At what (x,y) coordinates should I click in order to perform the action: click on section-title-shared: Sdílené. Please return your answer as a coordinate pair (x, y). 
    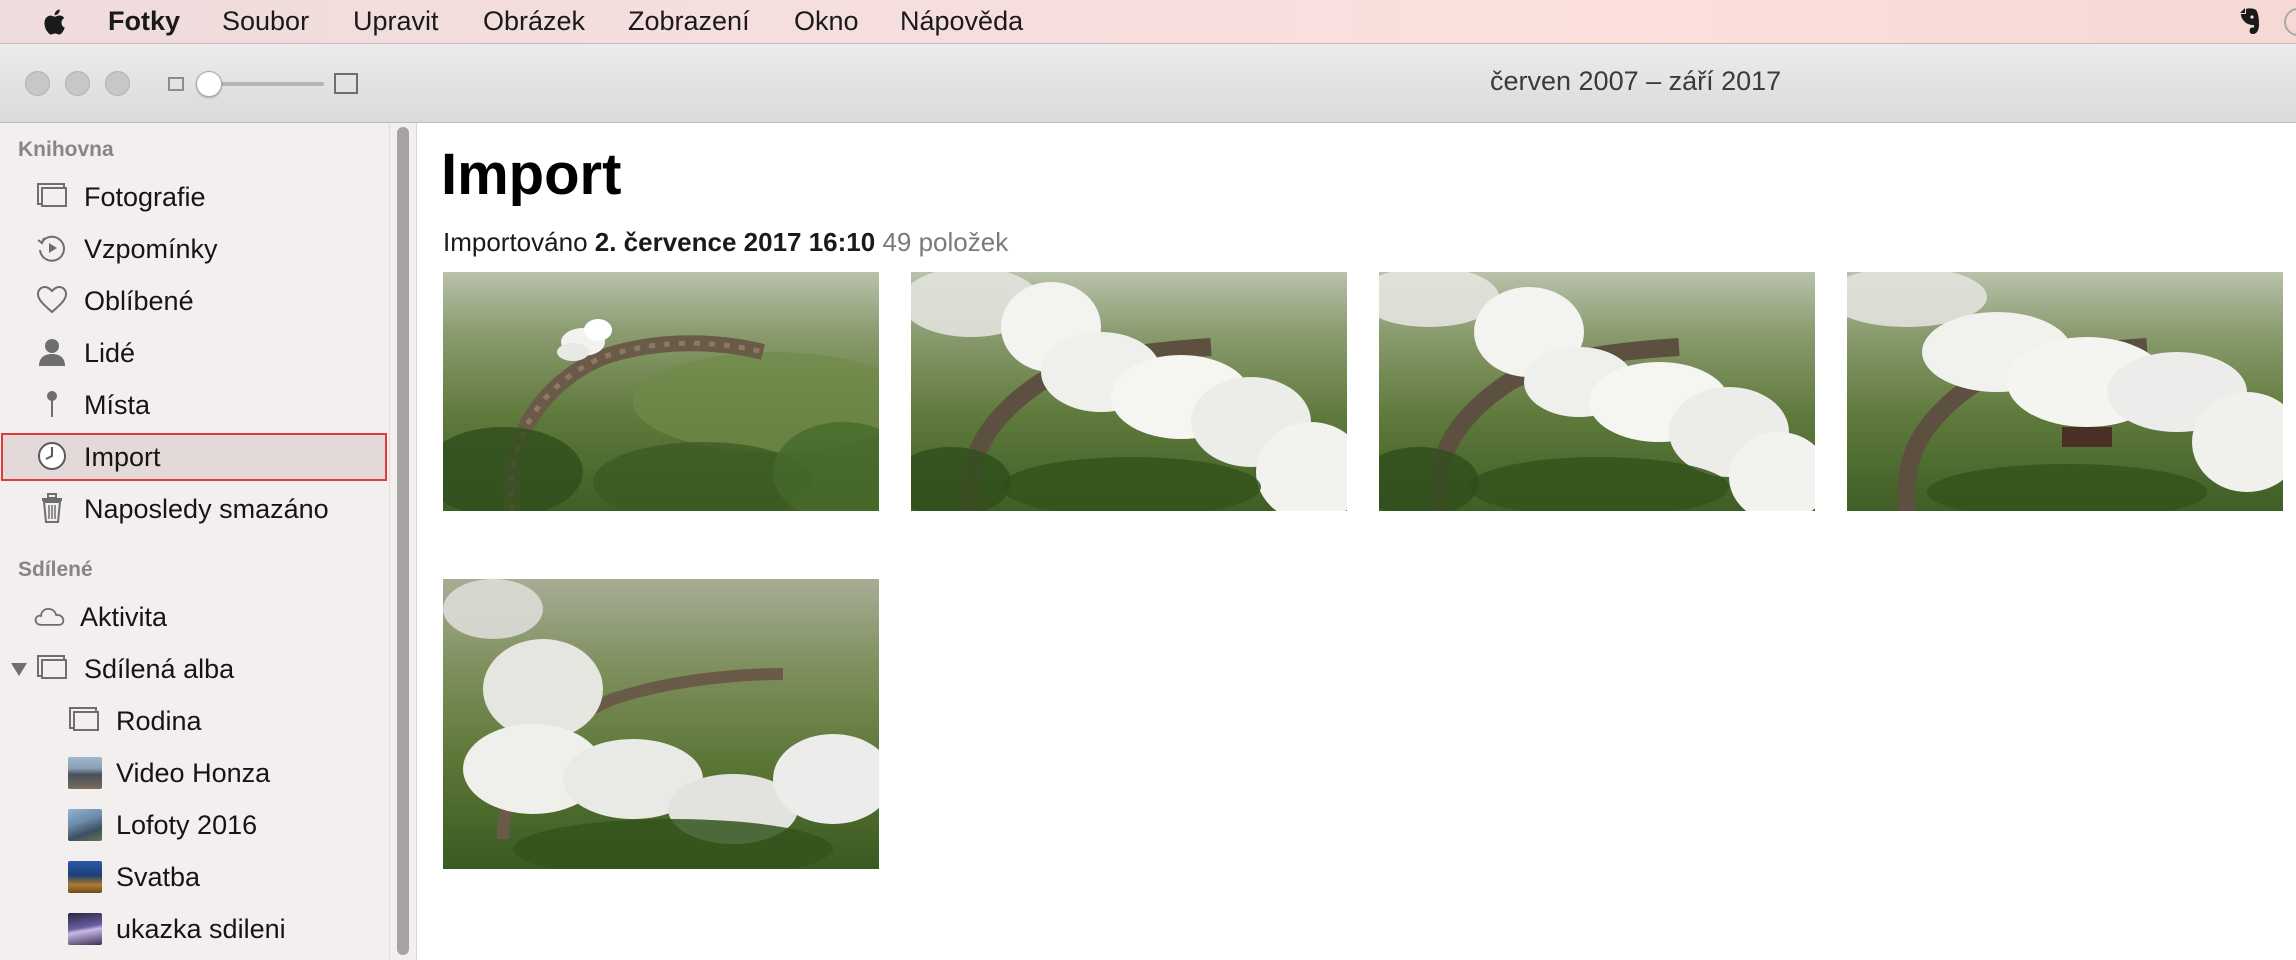
    Looking at the image, I should click on (55, 569).